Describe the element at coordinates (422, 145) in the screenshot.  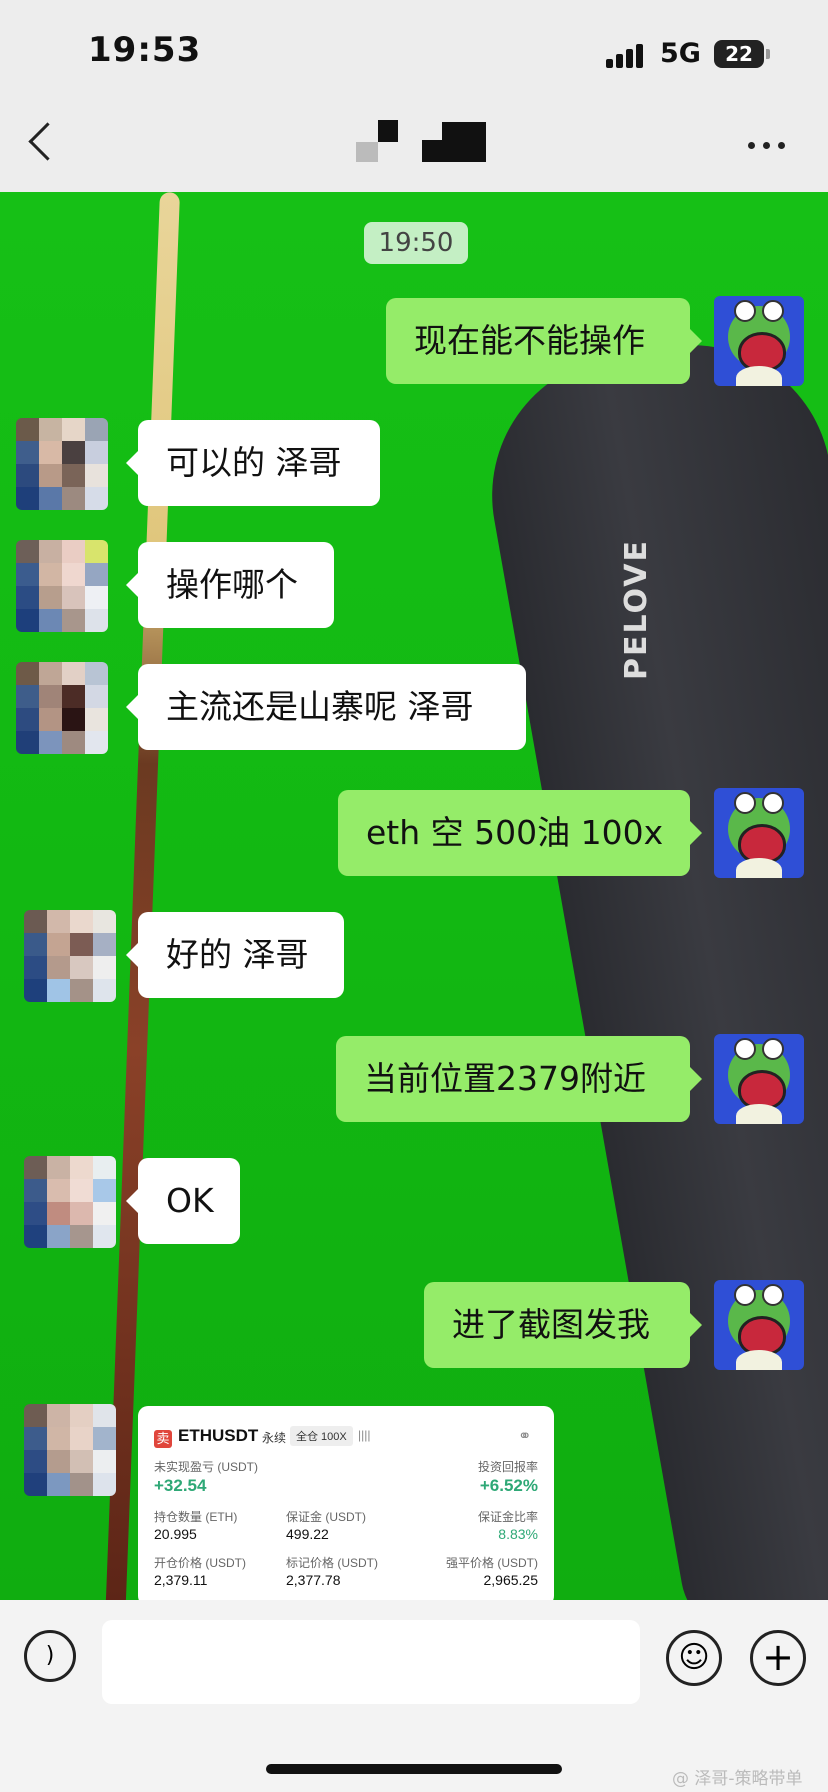
I see `chat-title-redacted` at that location.